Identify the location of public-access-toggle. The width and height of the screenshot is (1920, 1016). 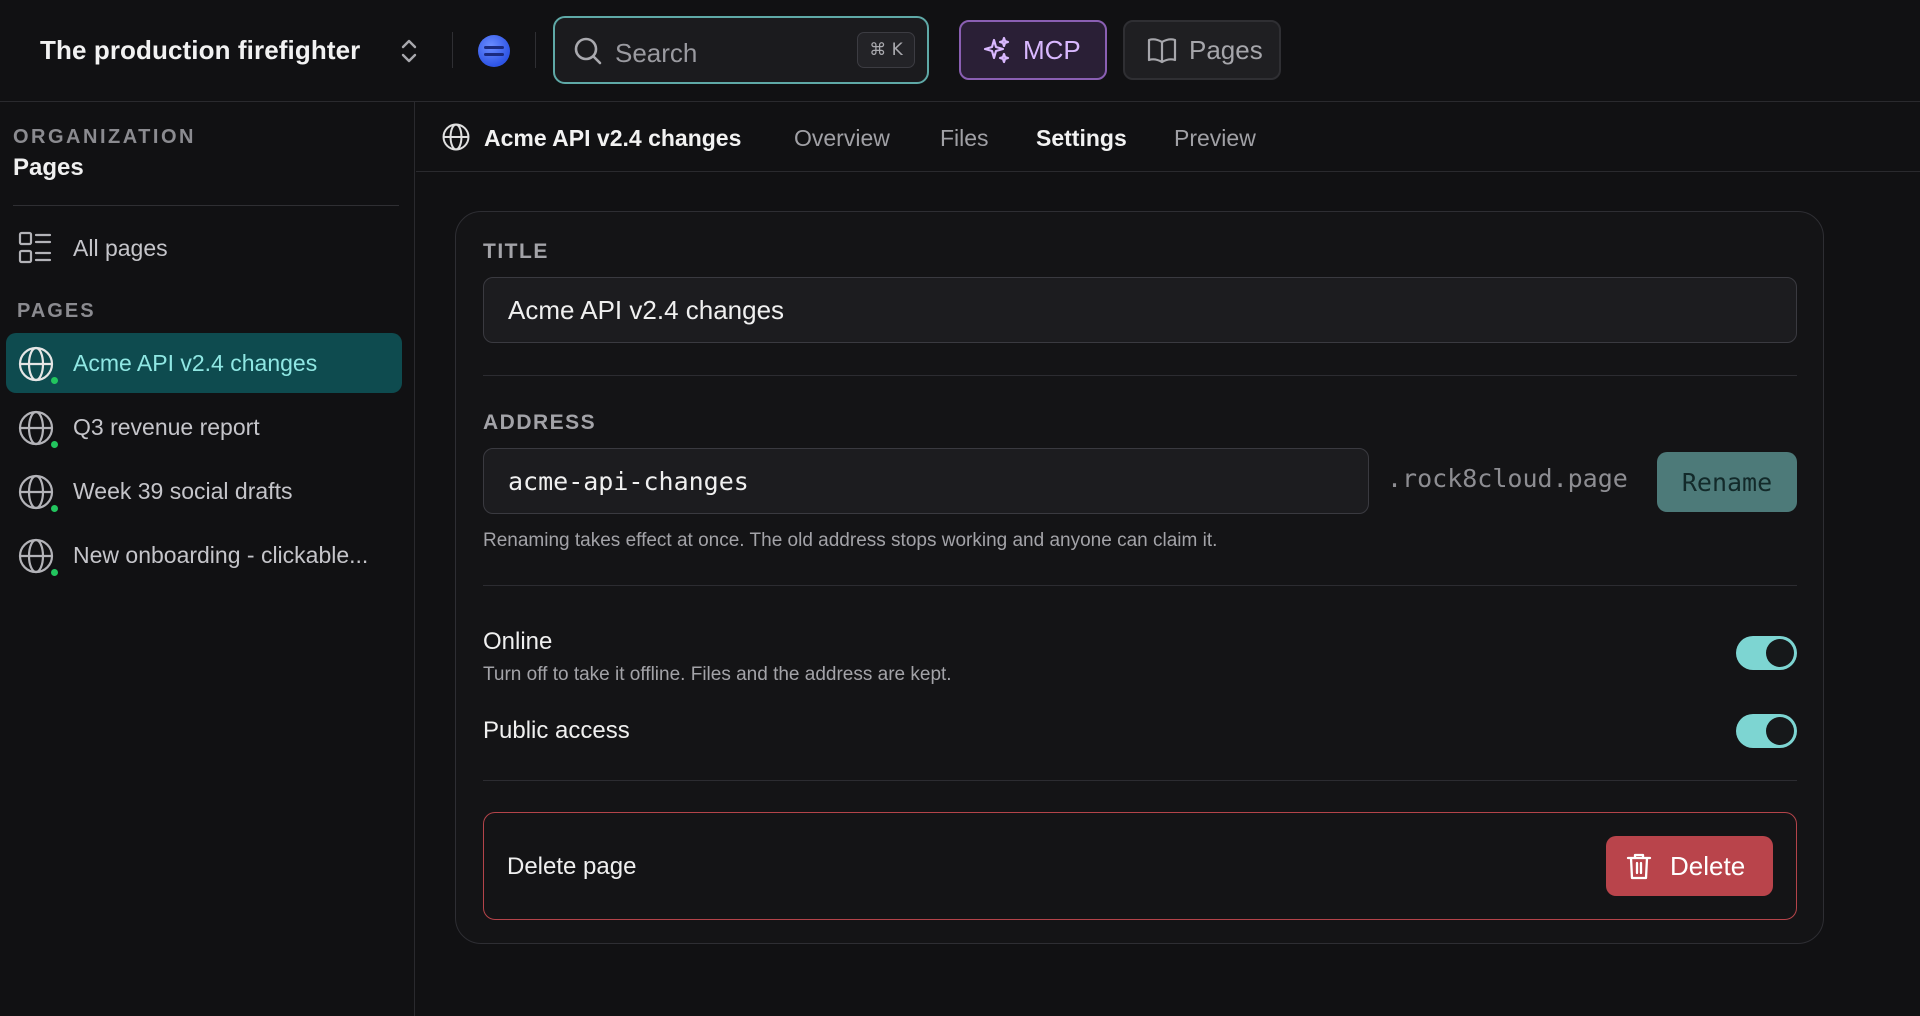
(1766, 731).